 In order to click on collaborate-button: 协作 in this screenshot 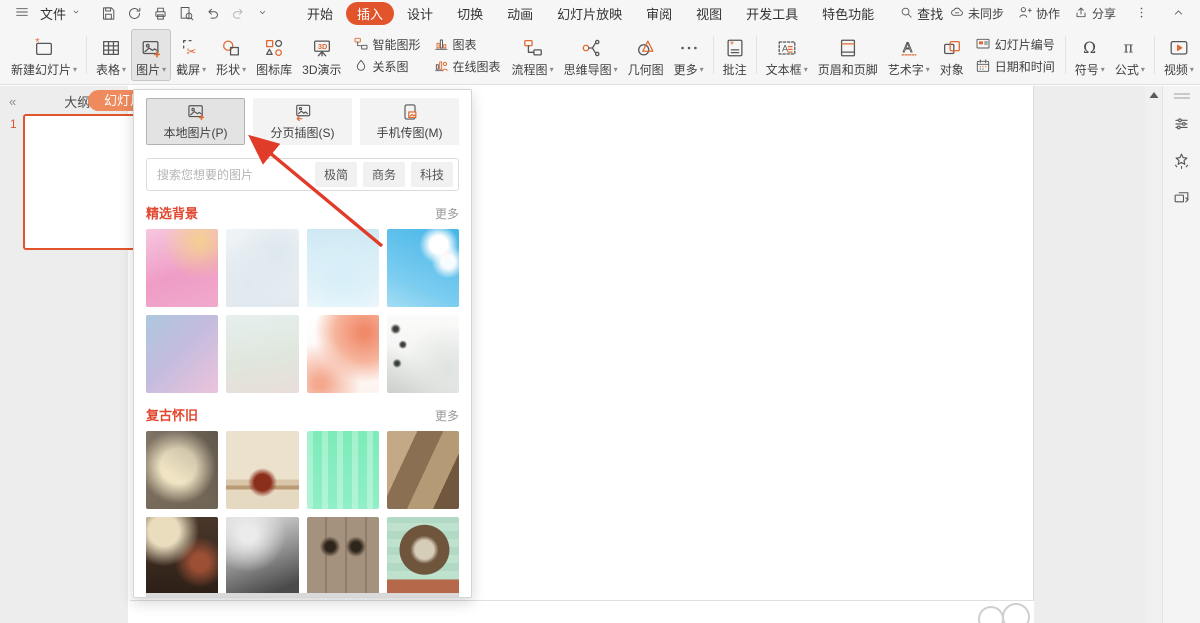, I will do `click(1038, 13)`.